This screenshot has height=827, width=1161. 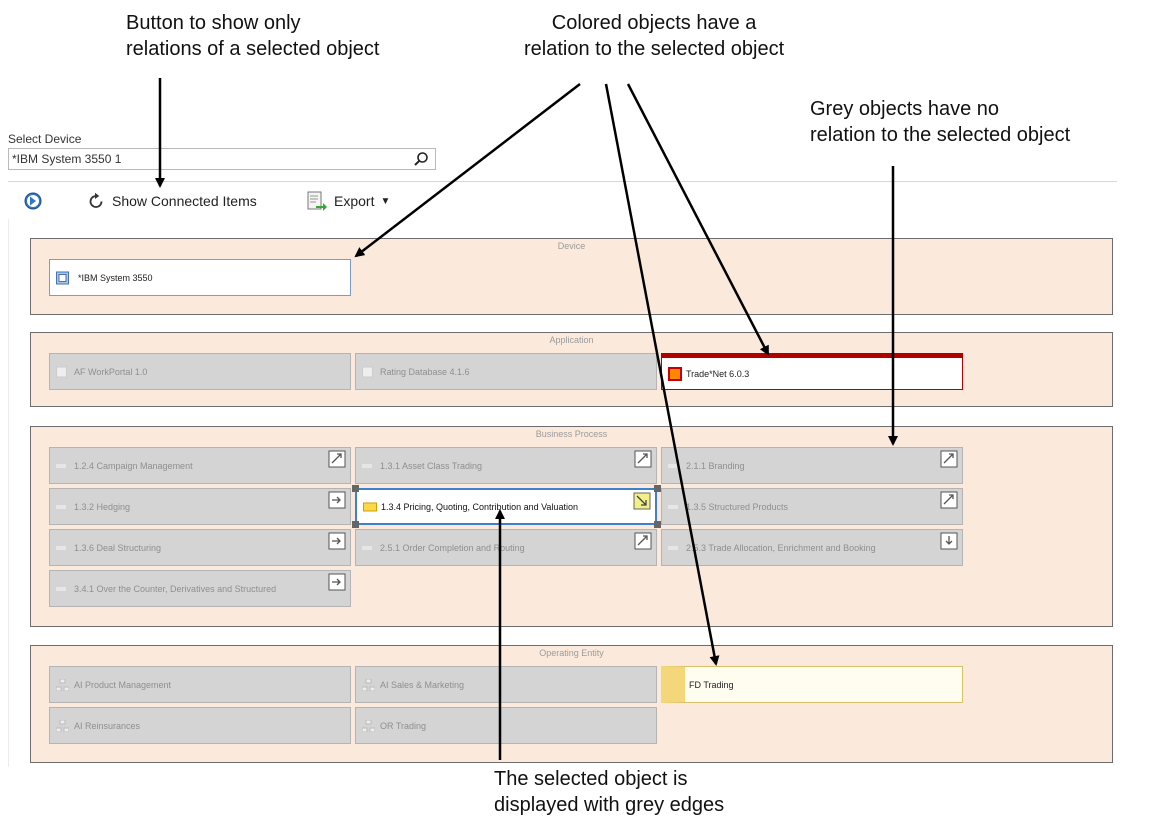 I want to click on link-icon, so click(x=642, y=501).